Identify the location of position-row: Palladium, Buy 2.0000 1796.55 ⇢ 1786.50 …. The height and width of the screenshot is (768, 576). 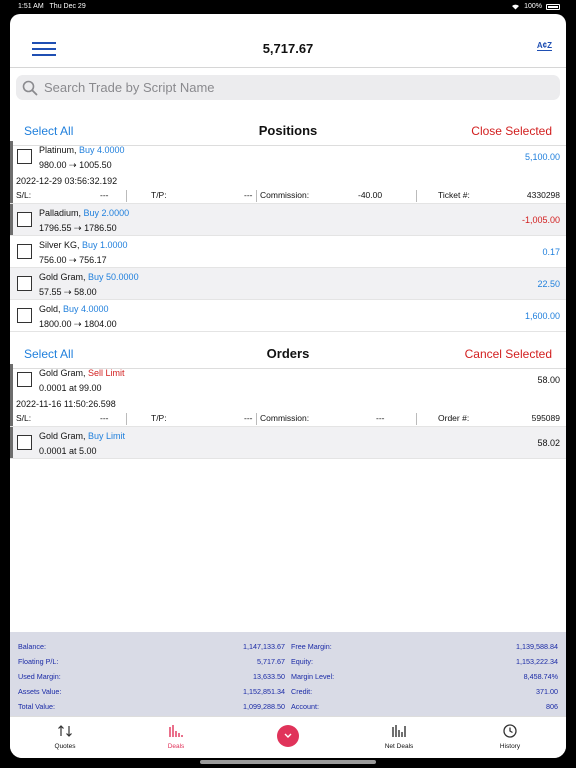
(288, 220).